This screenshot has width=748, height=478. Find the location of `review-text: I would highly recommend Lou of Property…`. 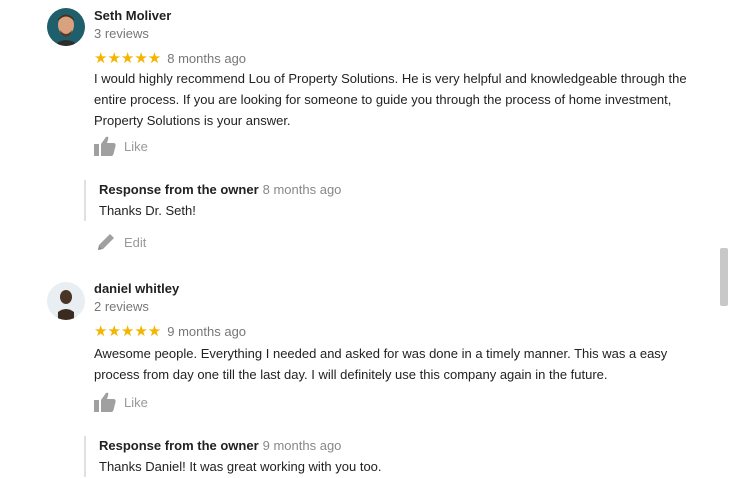

review-text: I would highly recommend Lou of Property… is located at coordinates (390, 99).